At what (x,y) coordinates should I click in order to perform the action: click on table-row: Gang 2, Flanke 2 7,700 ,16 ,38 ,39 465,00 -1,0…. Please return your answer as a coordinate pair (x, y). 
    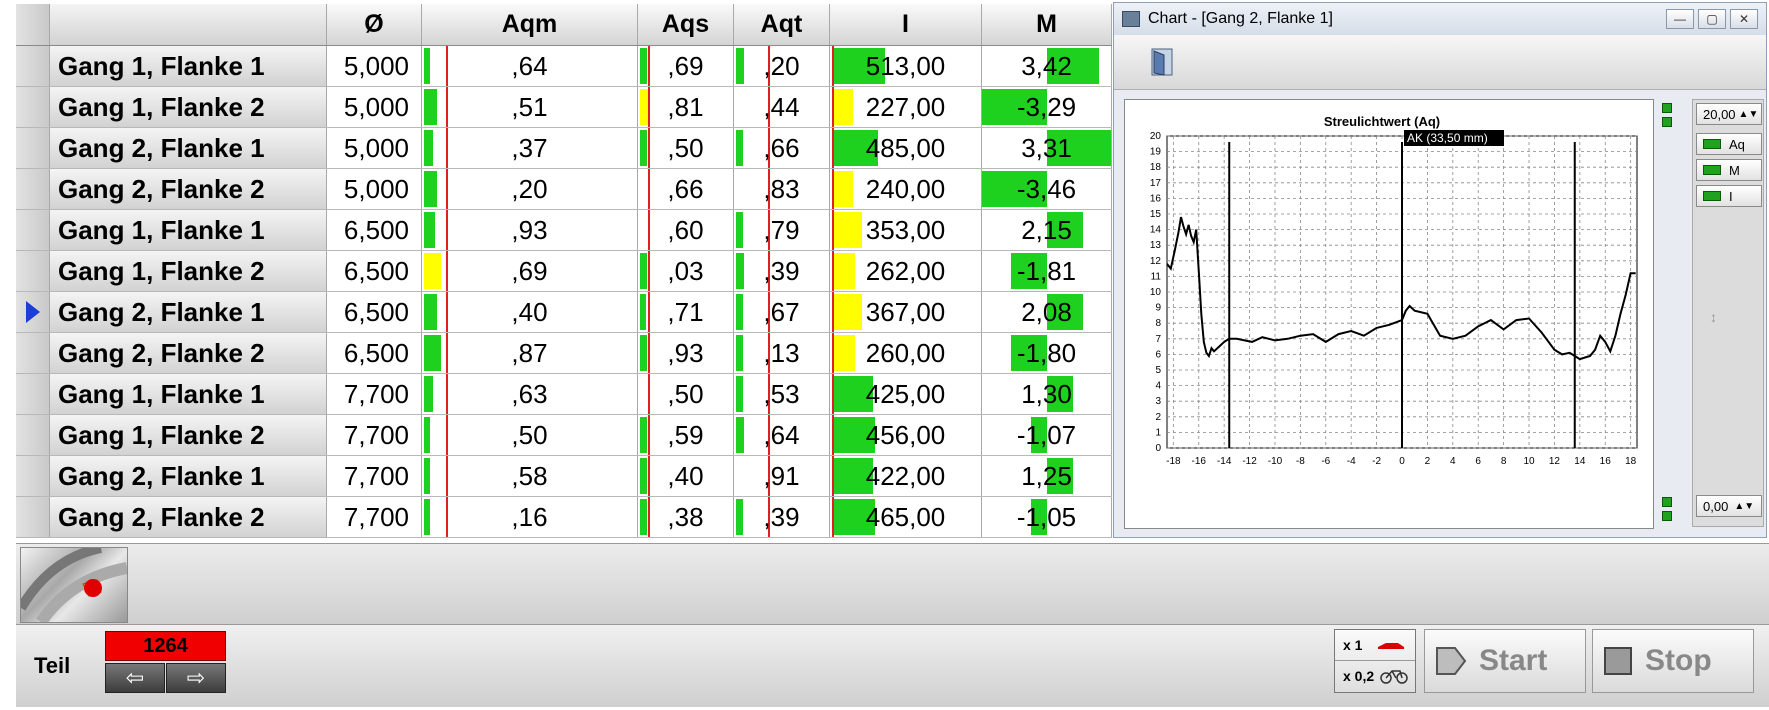
    Looking at the image, I should click on (564, 517).